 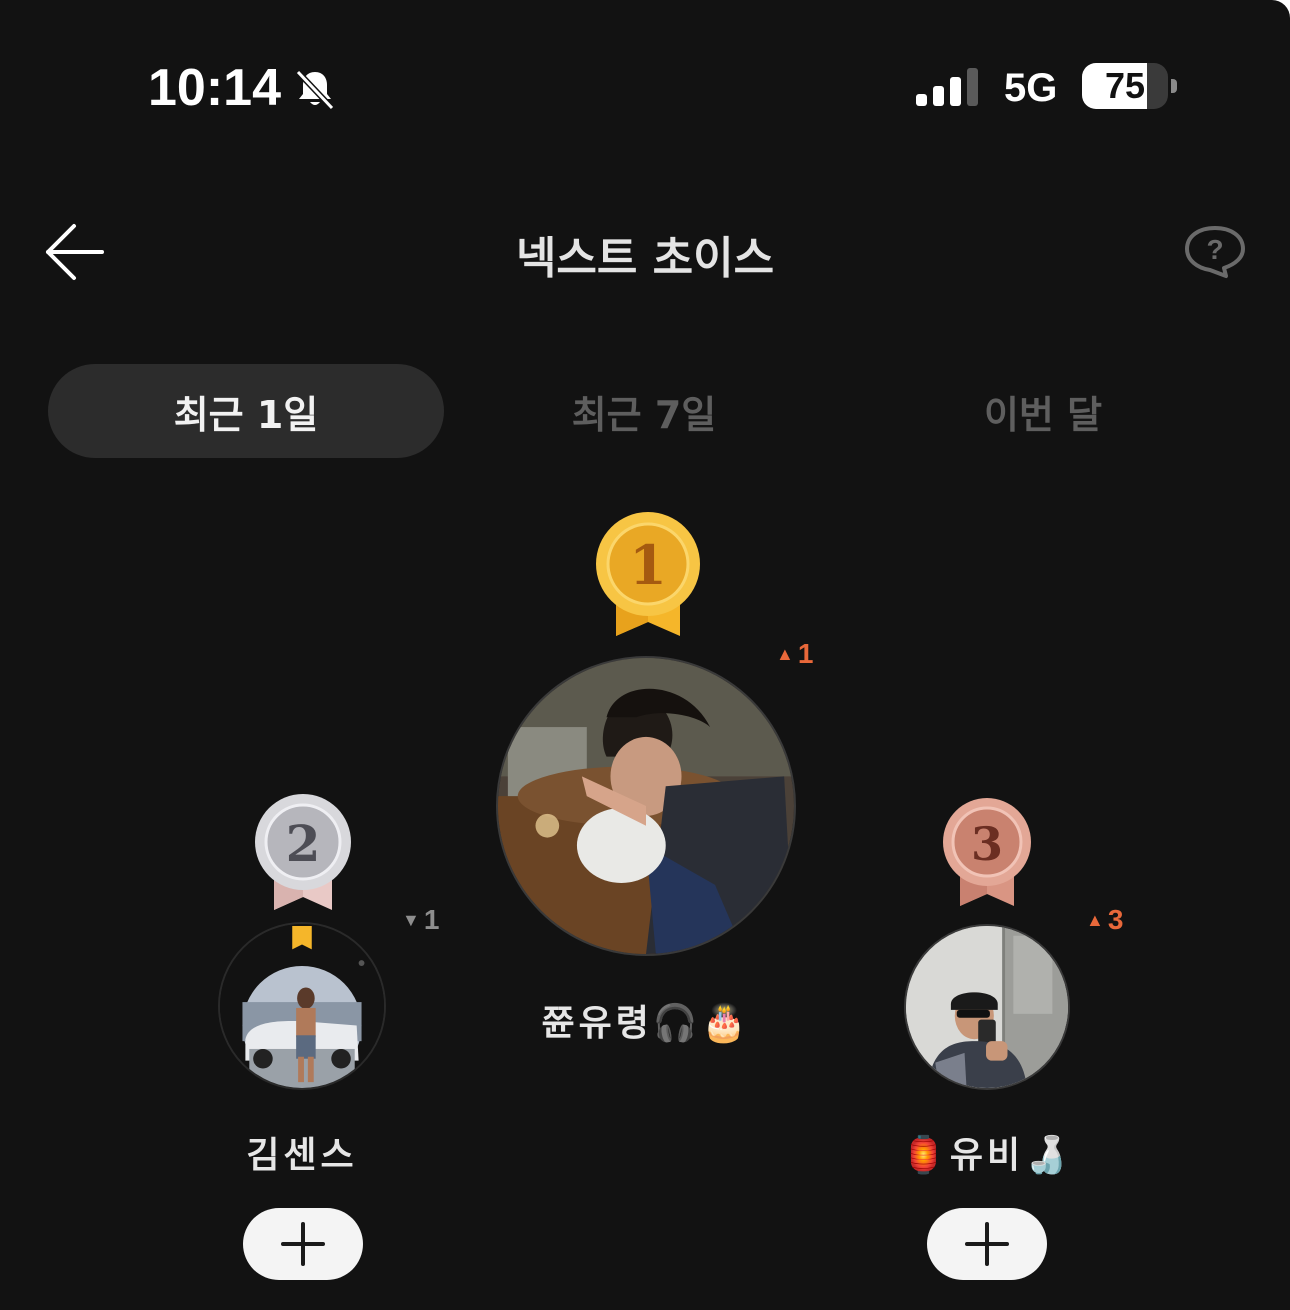 I want to click on add-button-second, so click(x=303, y=1244).